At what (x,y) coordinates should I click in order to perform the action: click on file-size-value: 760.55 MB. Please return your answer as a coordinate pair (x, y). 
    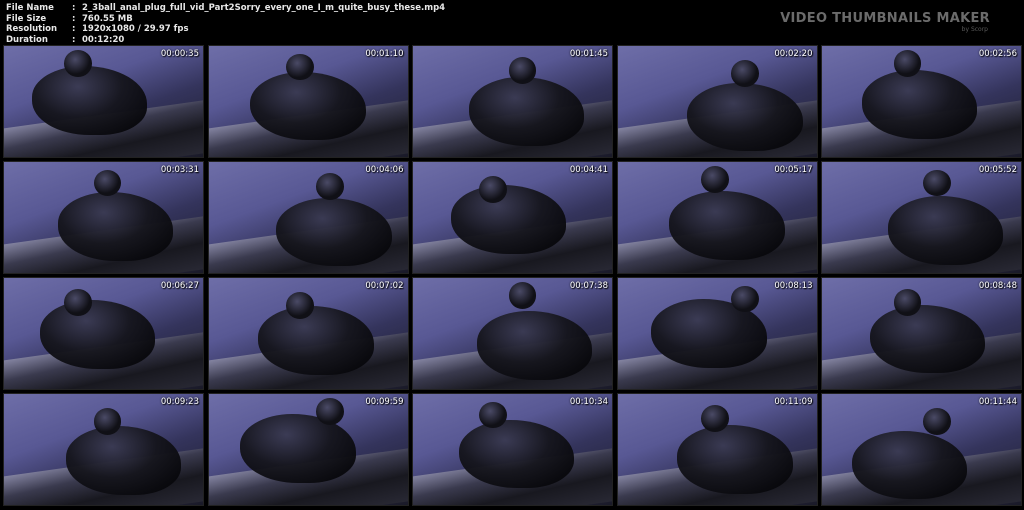
    Looking at the image, I should click on (107, 18).